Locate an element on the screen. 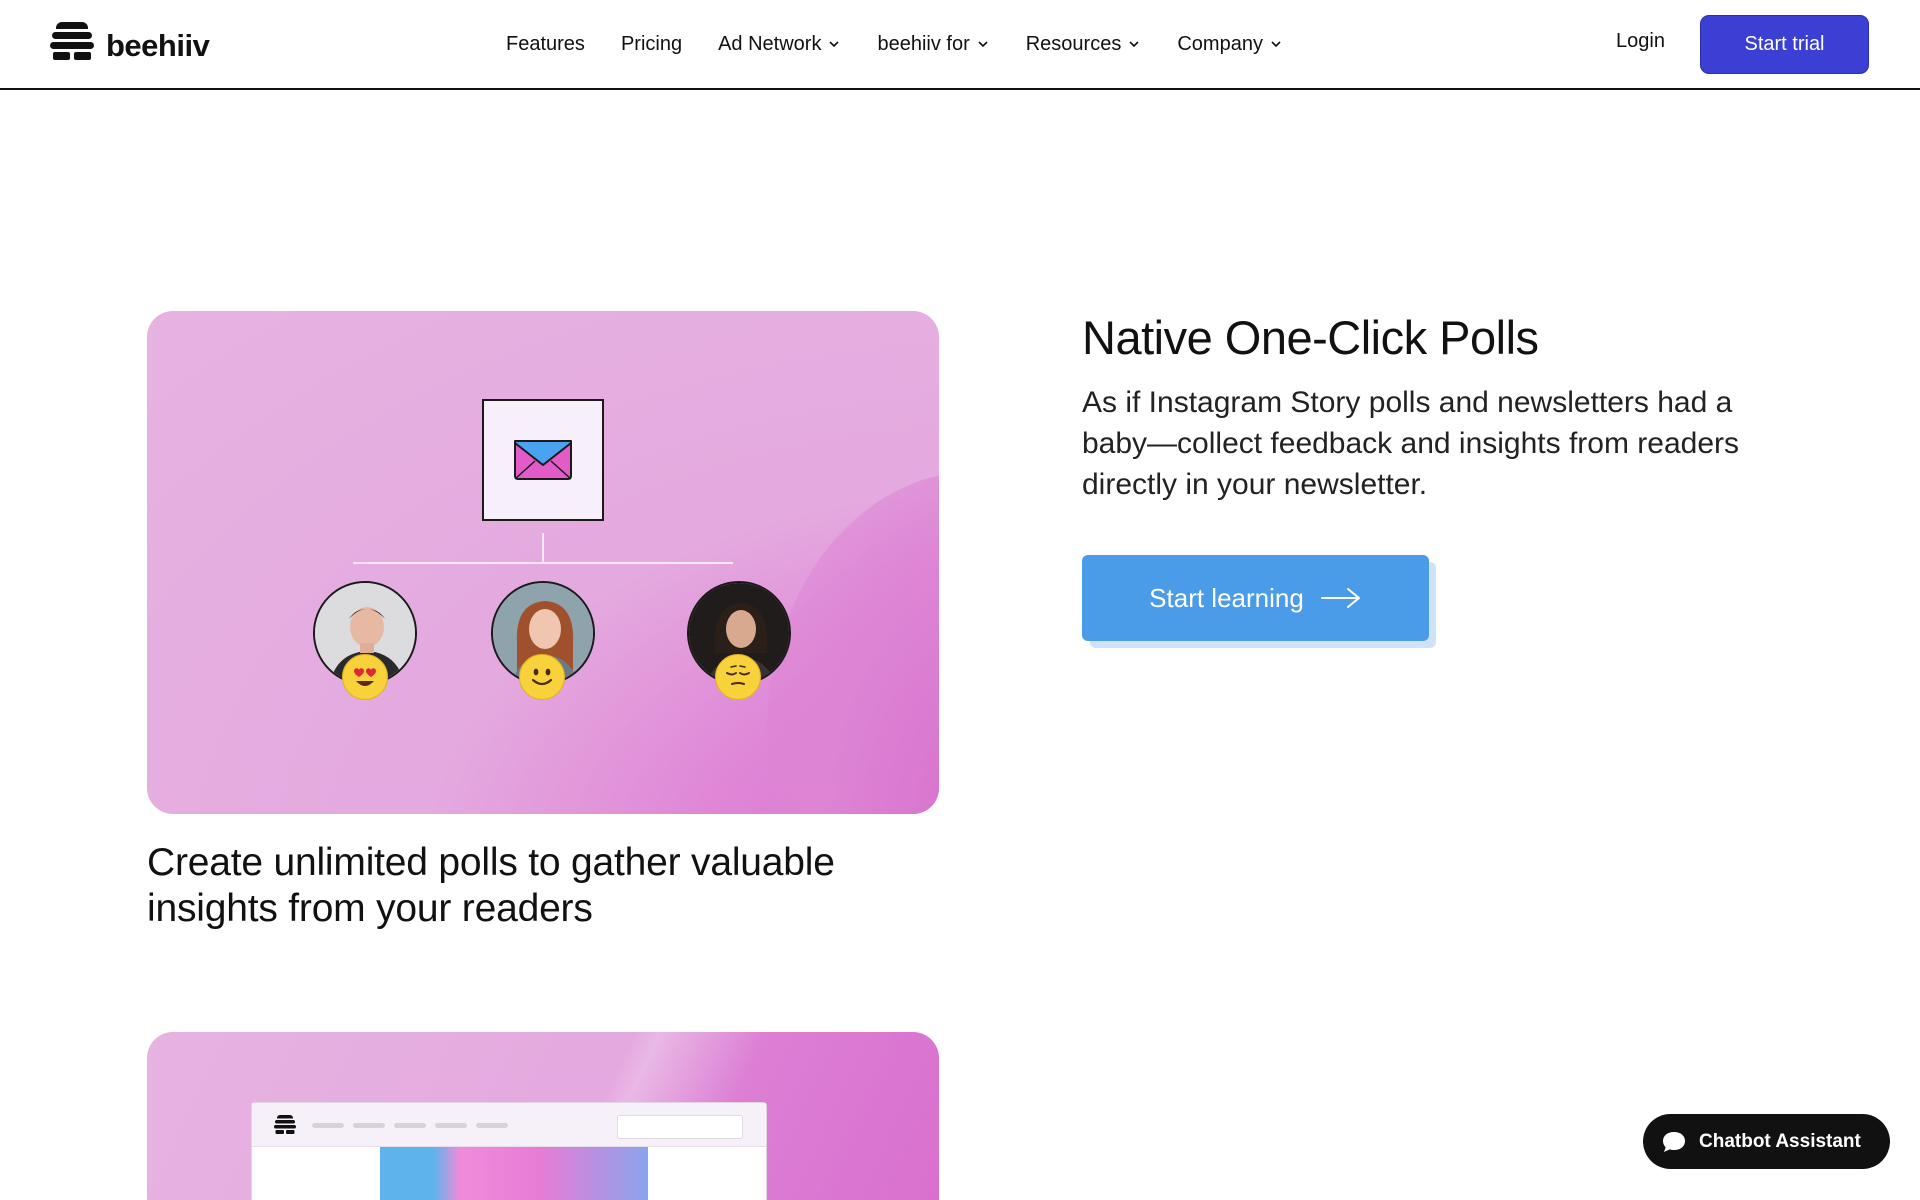 This screenshot has height=1200, width=1920. chatbot-assistant-button: Chatbot Assistant is located at coordinates (1766, 1141).